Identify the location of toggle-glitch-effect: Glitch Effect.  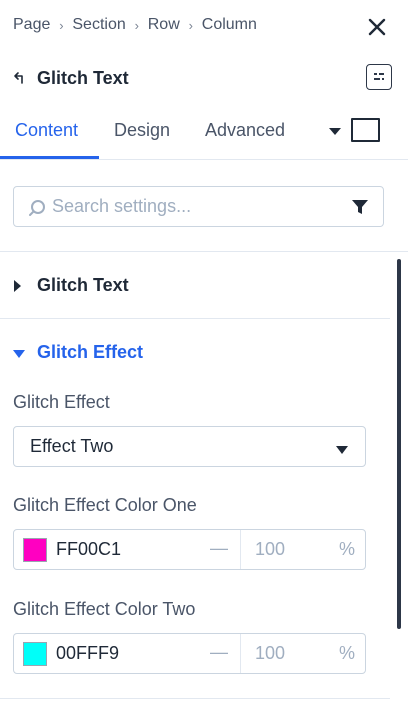
(78, 352).